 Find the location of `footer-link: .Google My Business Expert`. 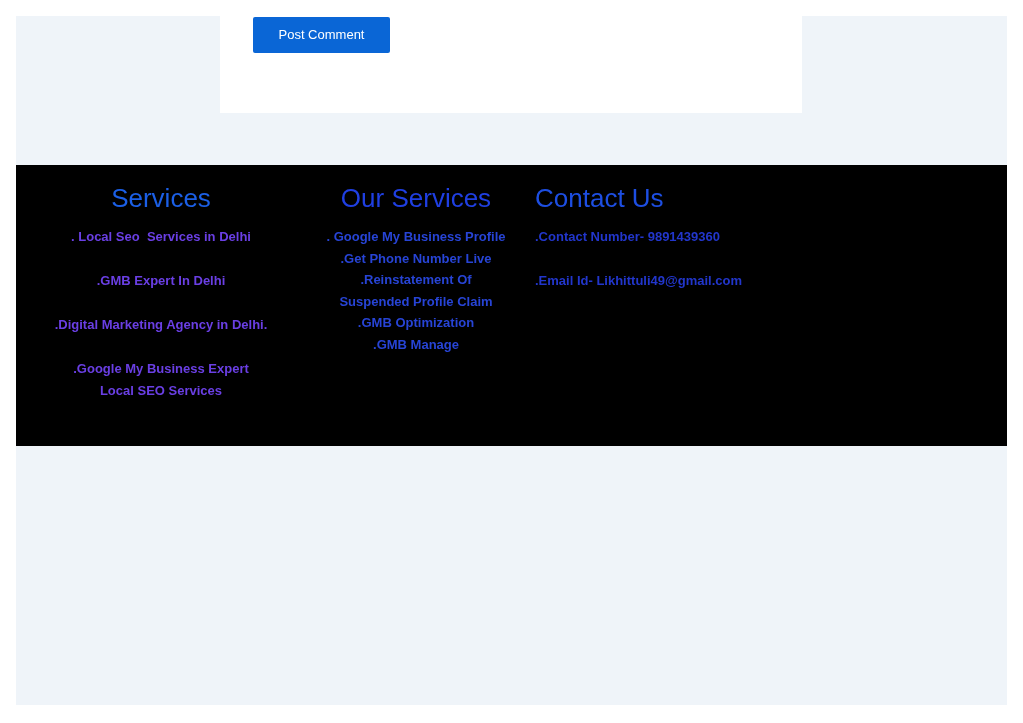

footer-link: .Google My Business Expert is located at coordinates (161, 369).